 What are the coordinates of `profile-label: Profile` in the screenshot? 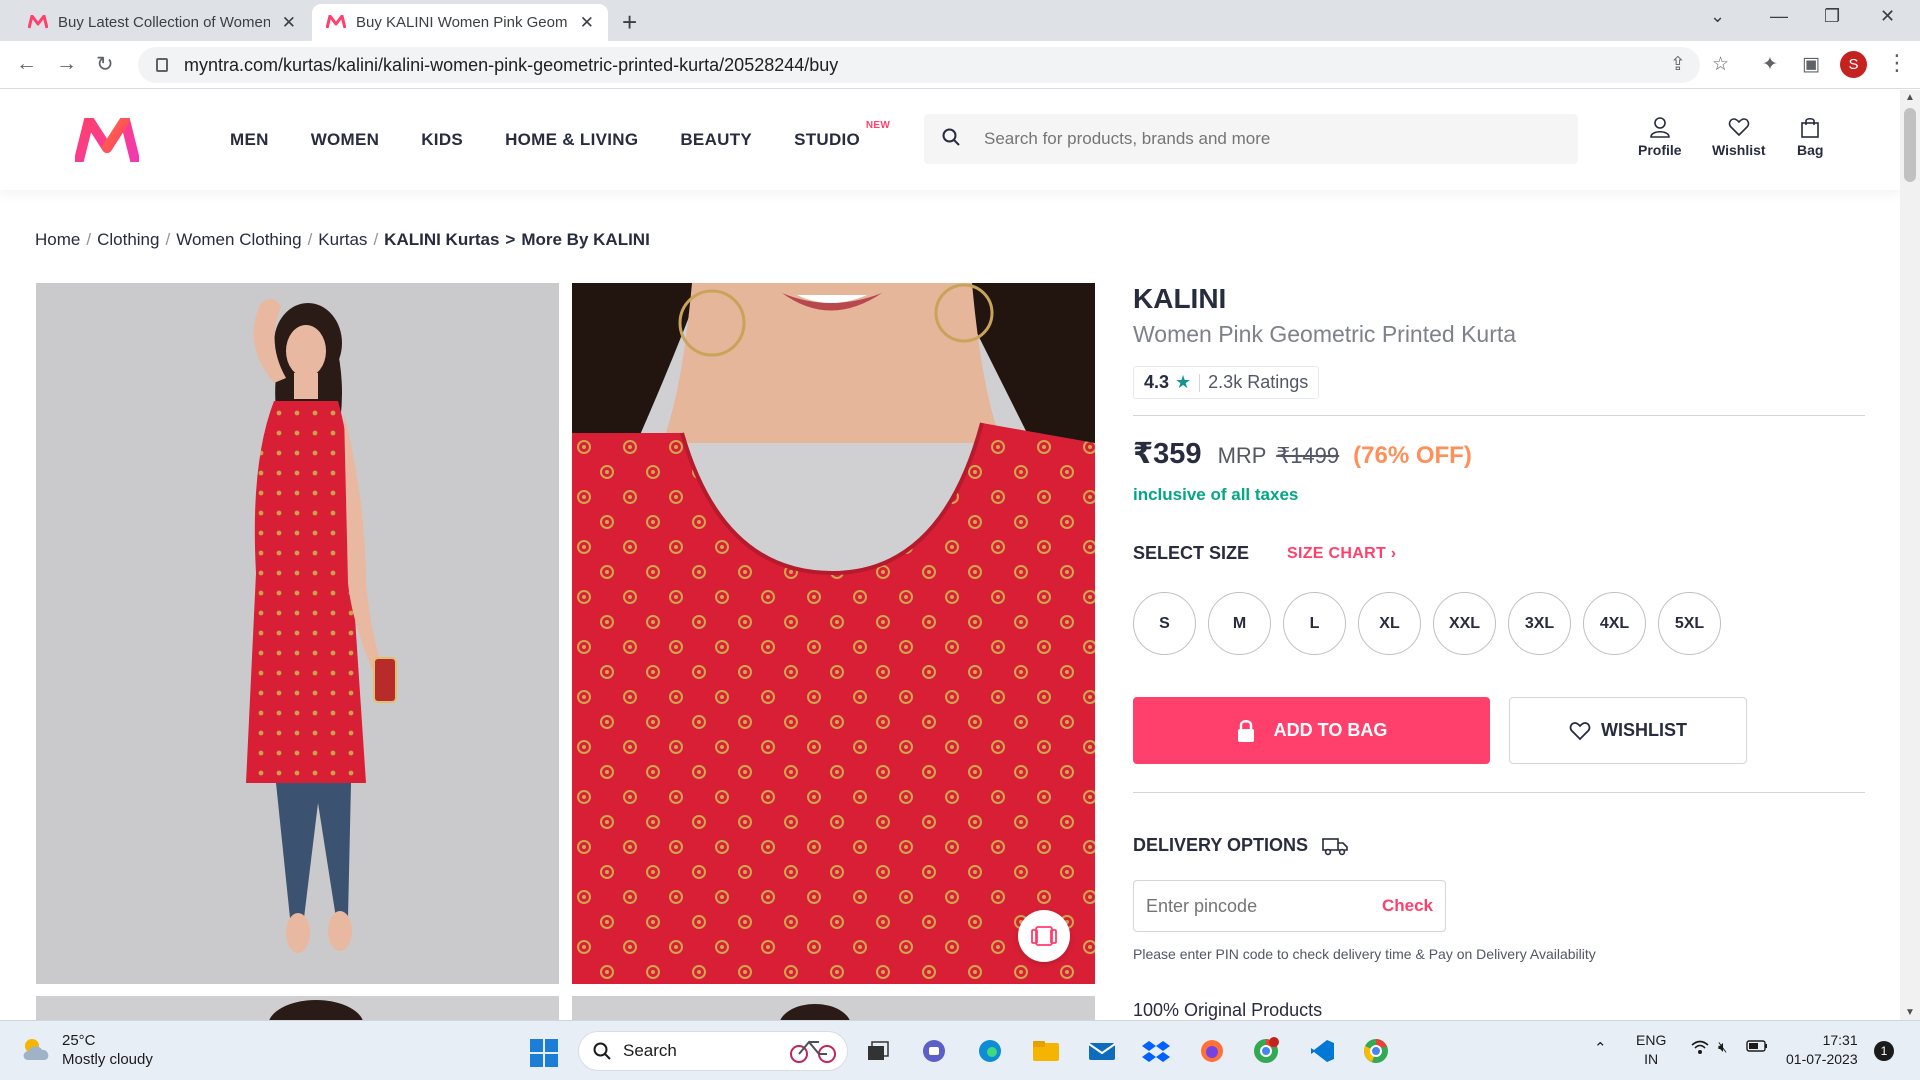 It's located at (1660, 150).